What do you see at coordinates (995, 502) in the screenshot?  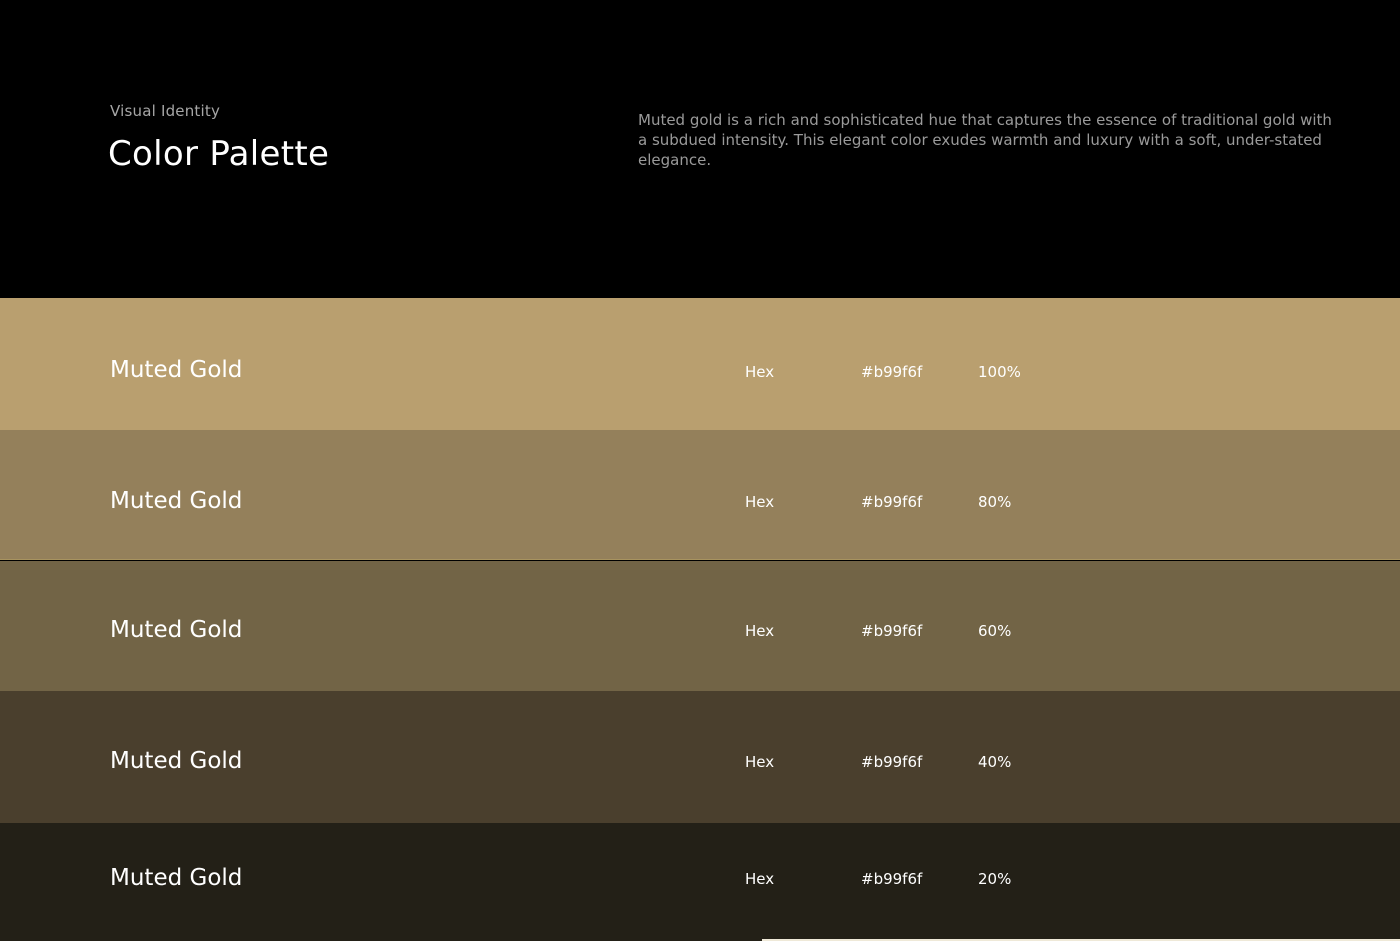 I see `swatch-opacity: 80%` at bounding box center [995, 502].